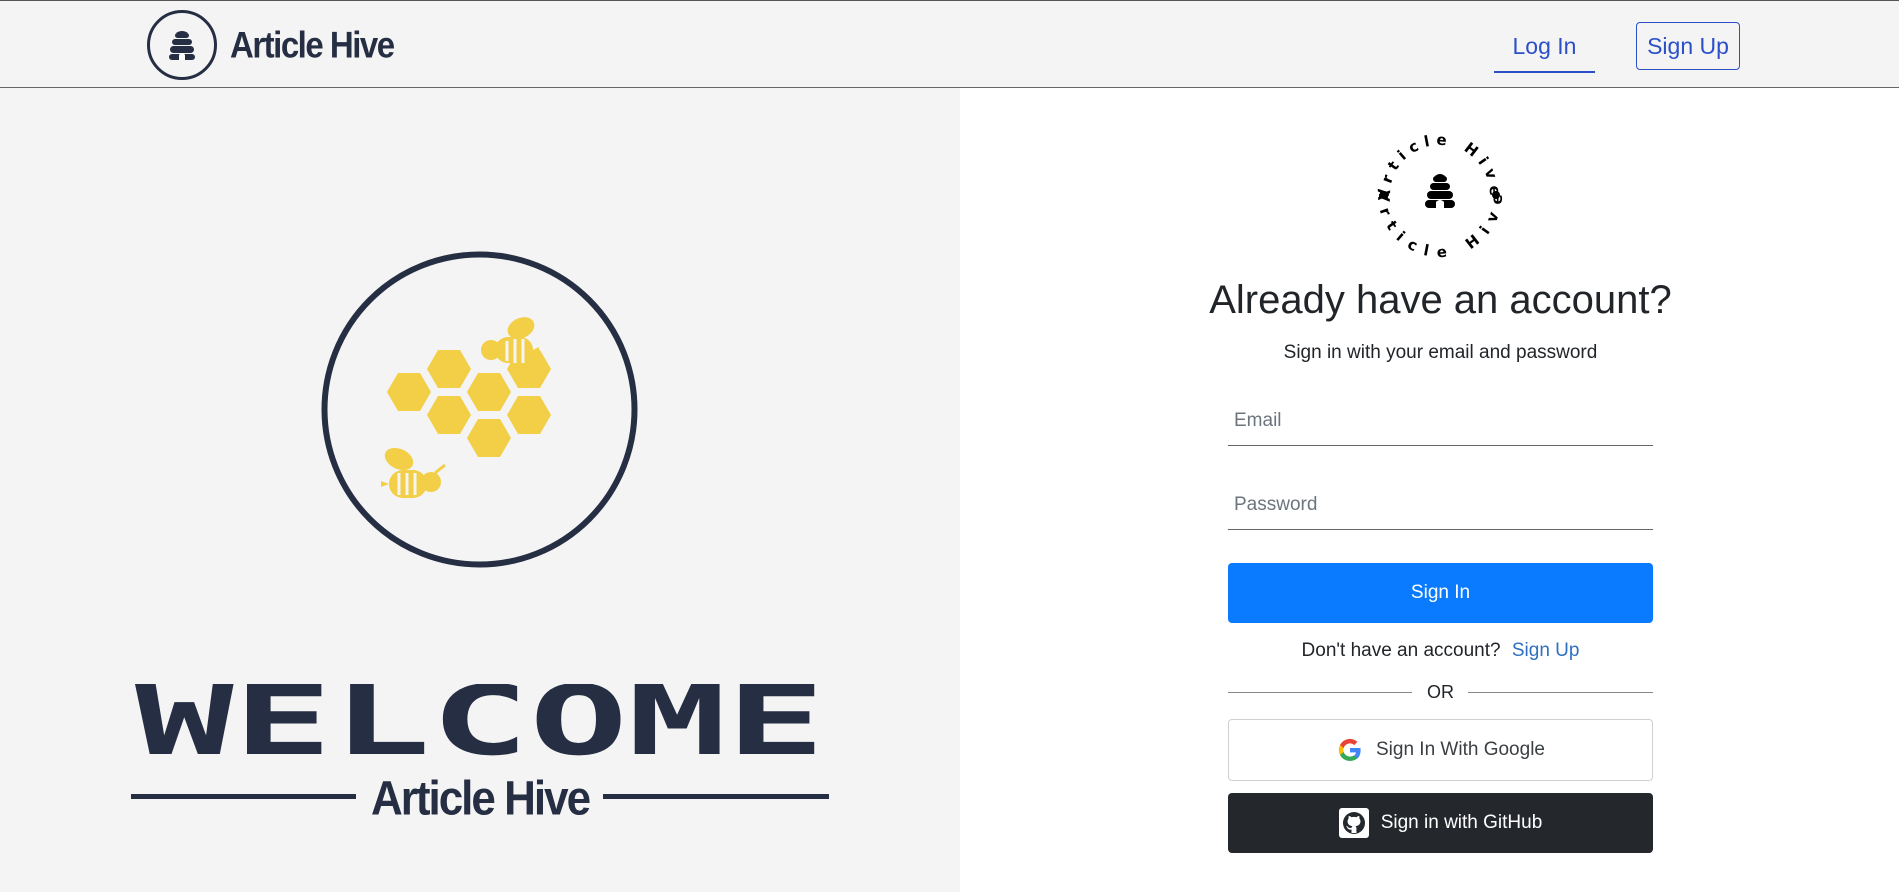  I want to click on login-nav-link: Log In, so click(1544, 47).